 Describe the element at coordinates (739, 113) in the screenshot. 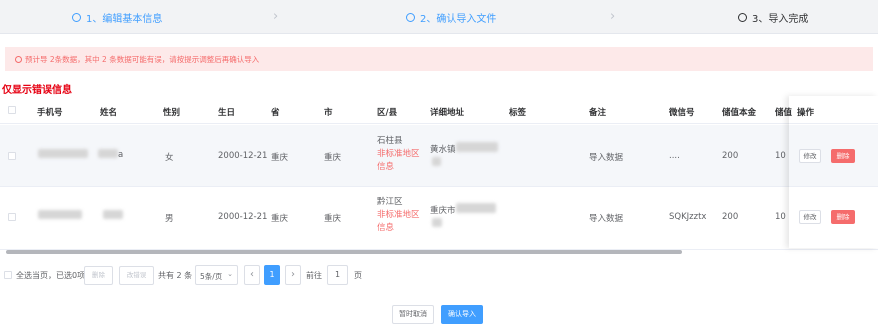

I see `header-principal: 储值本金` at that location.